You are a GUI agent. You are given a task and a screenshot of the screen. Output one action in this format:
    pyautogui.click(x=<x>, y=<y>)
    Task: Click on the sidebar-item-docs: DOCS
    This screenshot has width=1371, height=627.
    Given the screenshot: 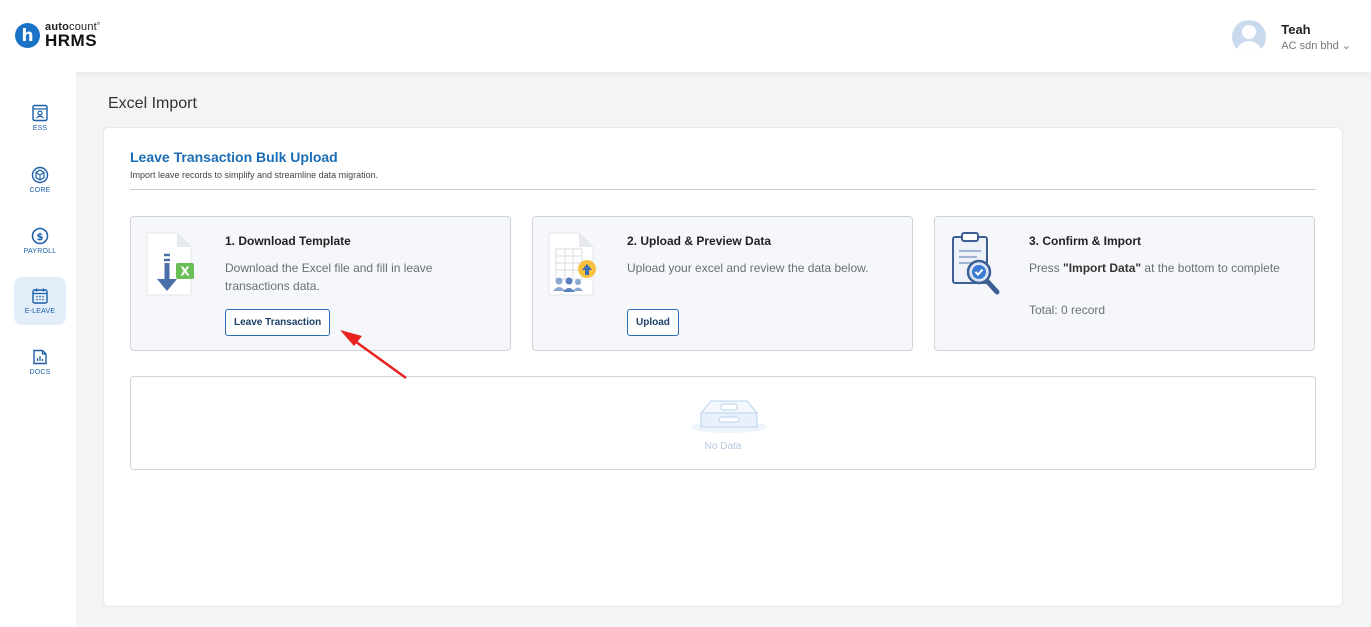 What is the action you would take?
    pyautogui.click(x=40, y=362)
    